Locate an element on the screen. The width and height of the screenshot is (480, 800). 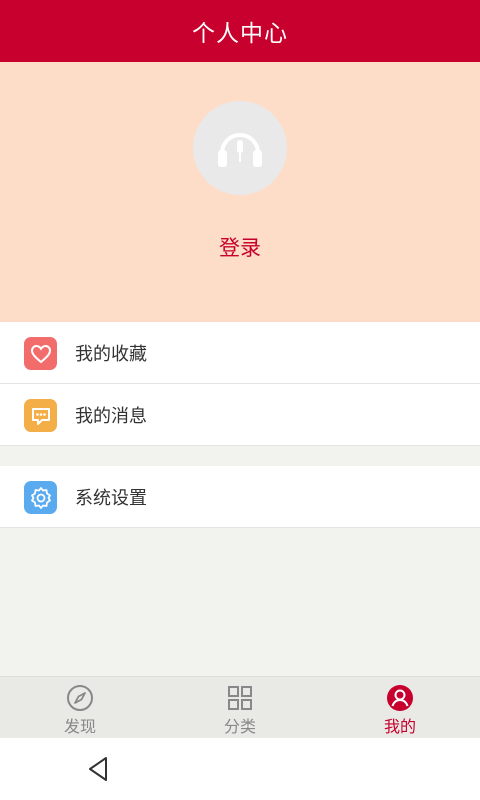
menu-item-label: 系统设置 is located at coordinates (111, 498).